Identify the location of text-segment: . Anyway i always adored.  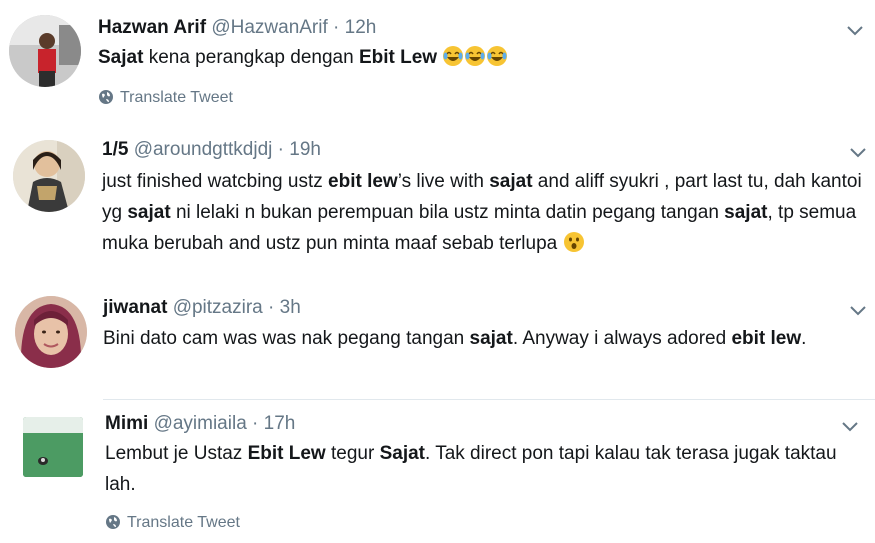
(622, 338).